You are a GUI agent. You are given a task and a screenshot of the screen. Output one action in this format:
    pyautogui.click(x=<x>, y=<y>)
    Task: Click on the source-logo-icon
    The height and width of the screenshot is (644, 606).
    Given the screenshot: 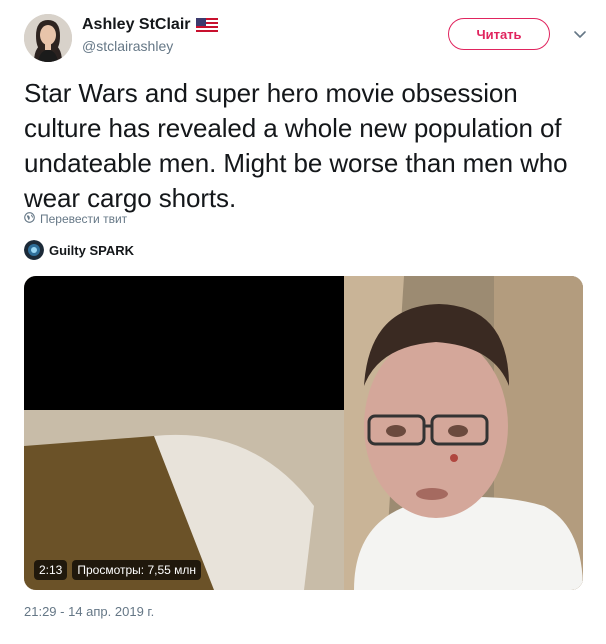 What is the action you would take?
    pyautogui.click(x=34, y=250)
    